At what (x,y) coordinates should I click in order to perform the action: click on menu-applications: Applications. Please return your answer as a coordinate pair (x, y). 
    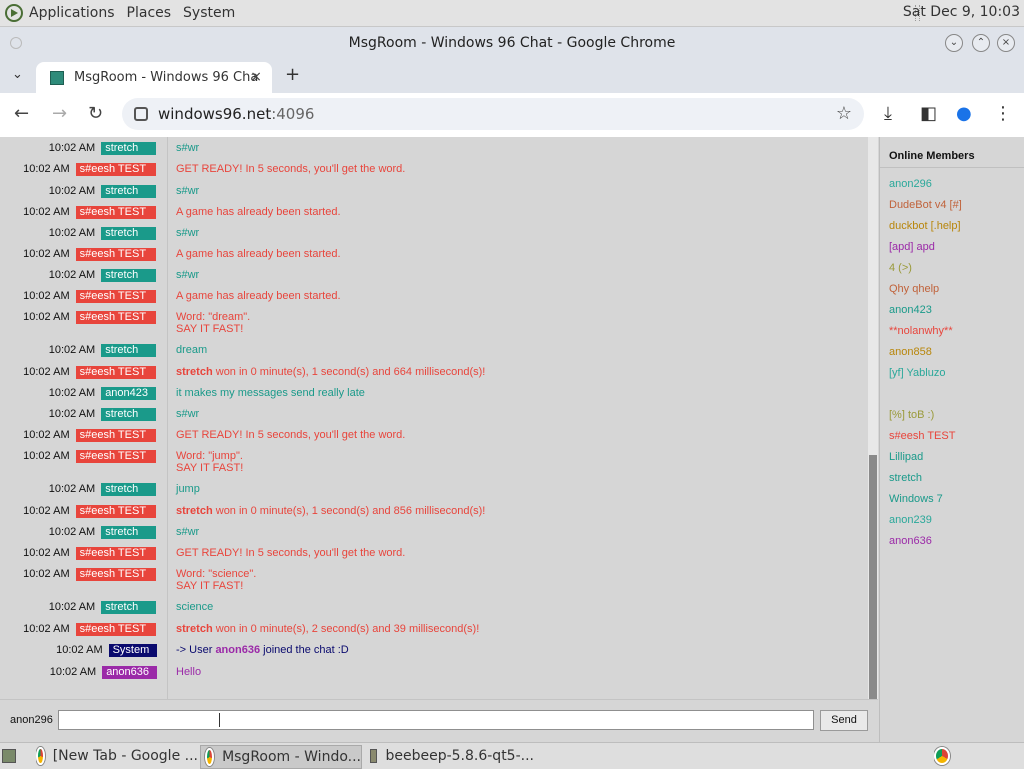
    Looking at the image, I should click on (72, 13).